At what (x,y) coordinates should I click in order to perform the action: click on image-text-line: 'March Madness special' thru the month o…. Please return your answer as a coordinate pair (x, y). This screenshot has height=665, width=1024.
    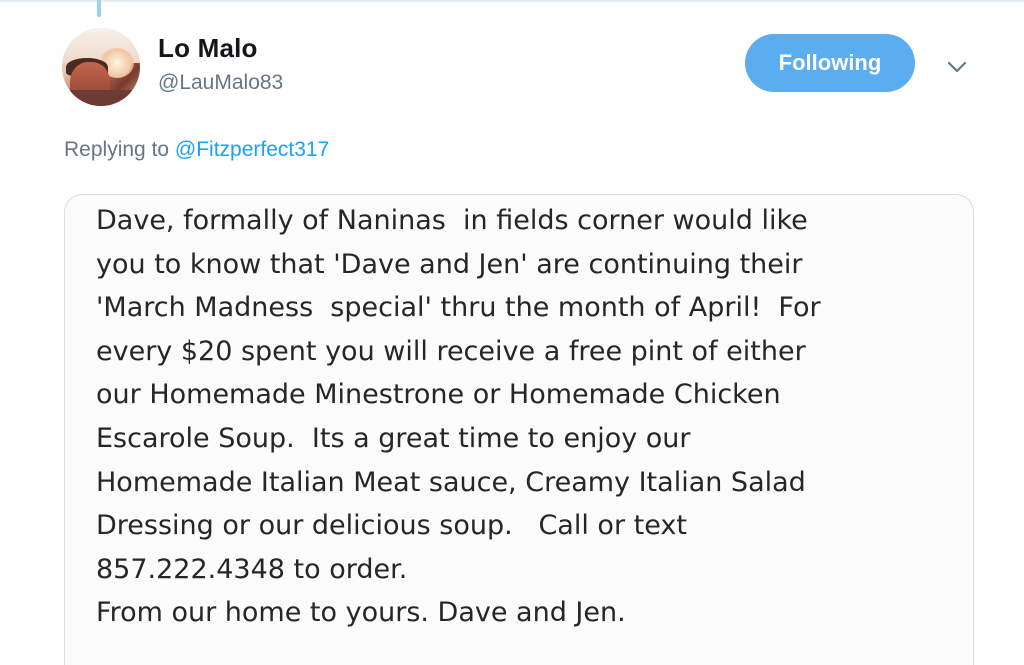
    Looking at the image, I should click on (458, 308).